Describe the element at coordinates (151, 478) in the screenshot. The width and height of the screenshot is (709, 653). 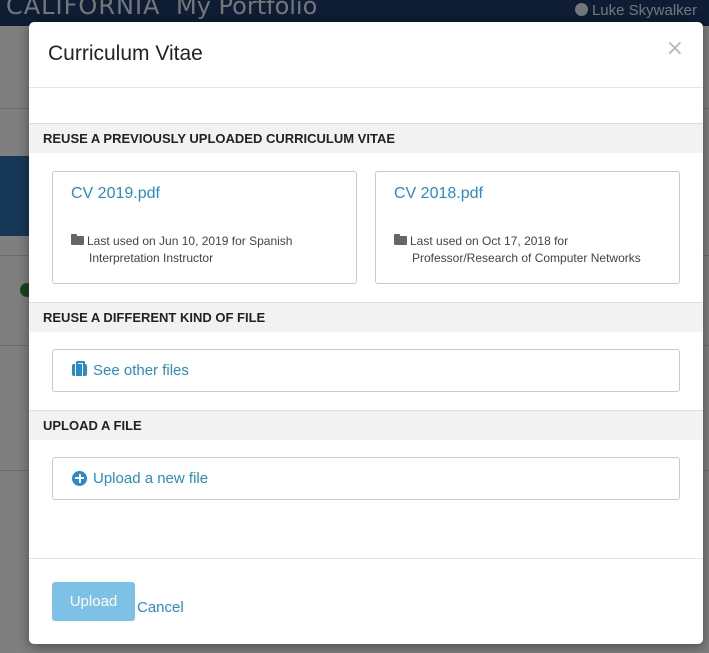
I see `upload-new-file-label: Upload a new file` at that location.